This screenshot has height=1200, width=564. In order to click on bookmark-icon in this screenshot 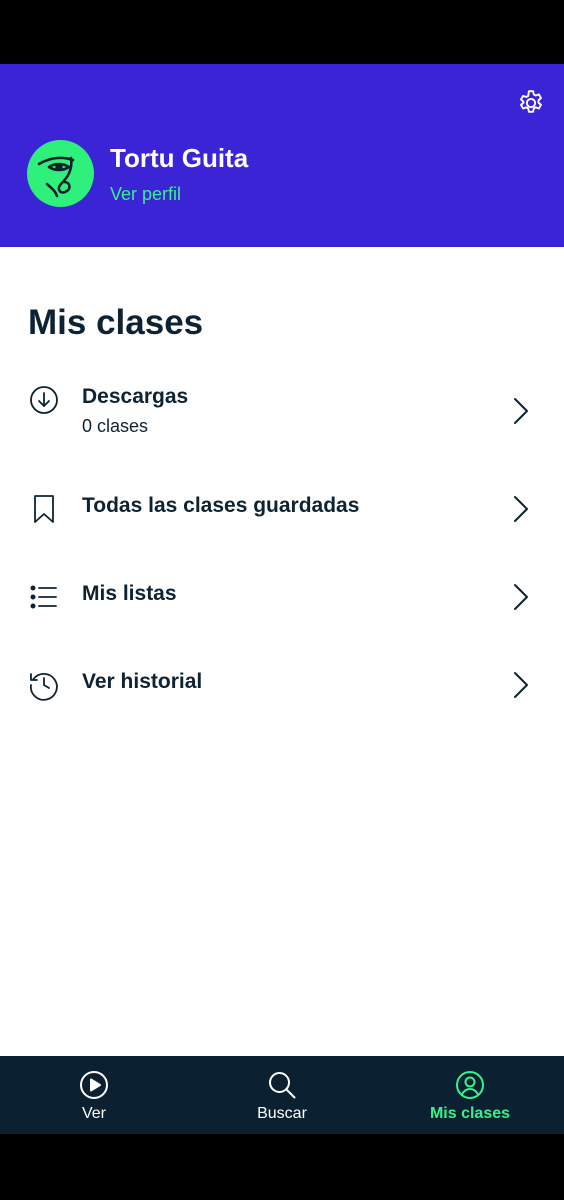, I will do `click(44, 509)`.